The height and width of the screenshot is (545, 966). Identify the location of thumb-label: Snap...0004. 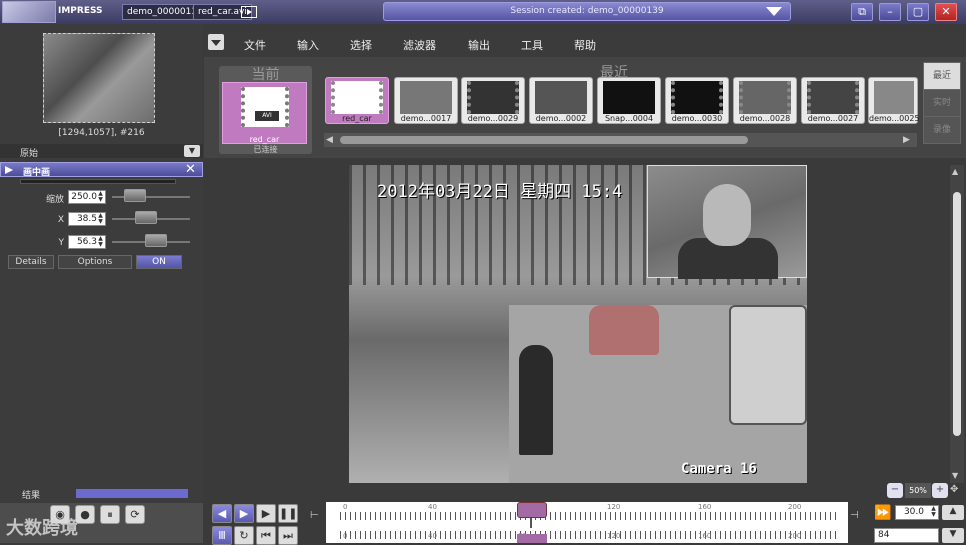
(629, 118).